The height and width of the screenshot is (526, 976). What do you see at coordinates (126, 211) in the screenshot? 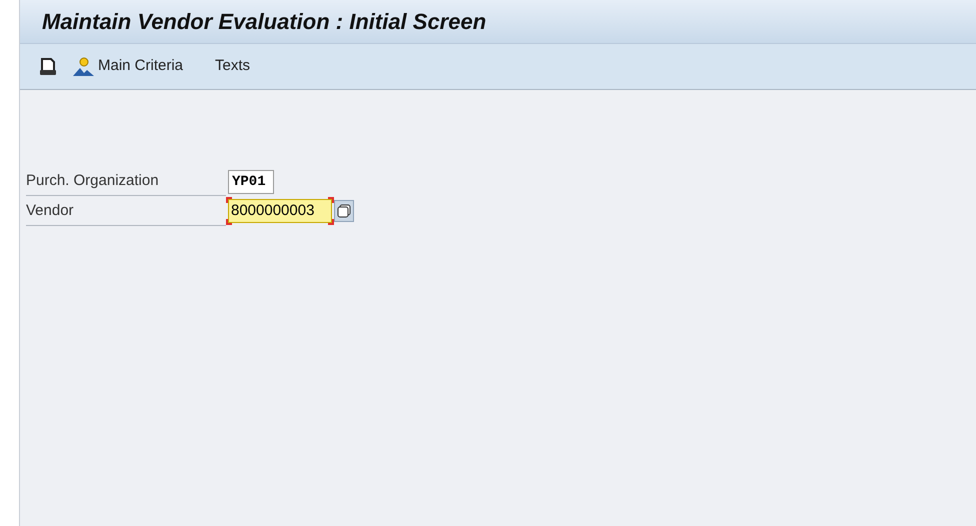
I see `field-label: Vendor` at bounding box center [126, 211].